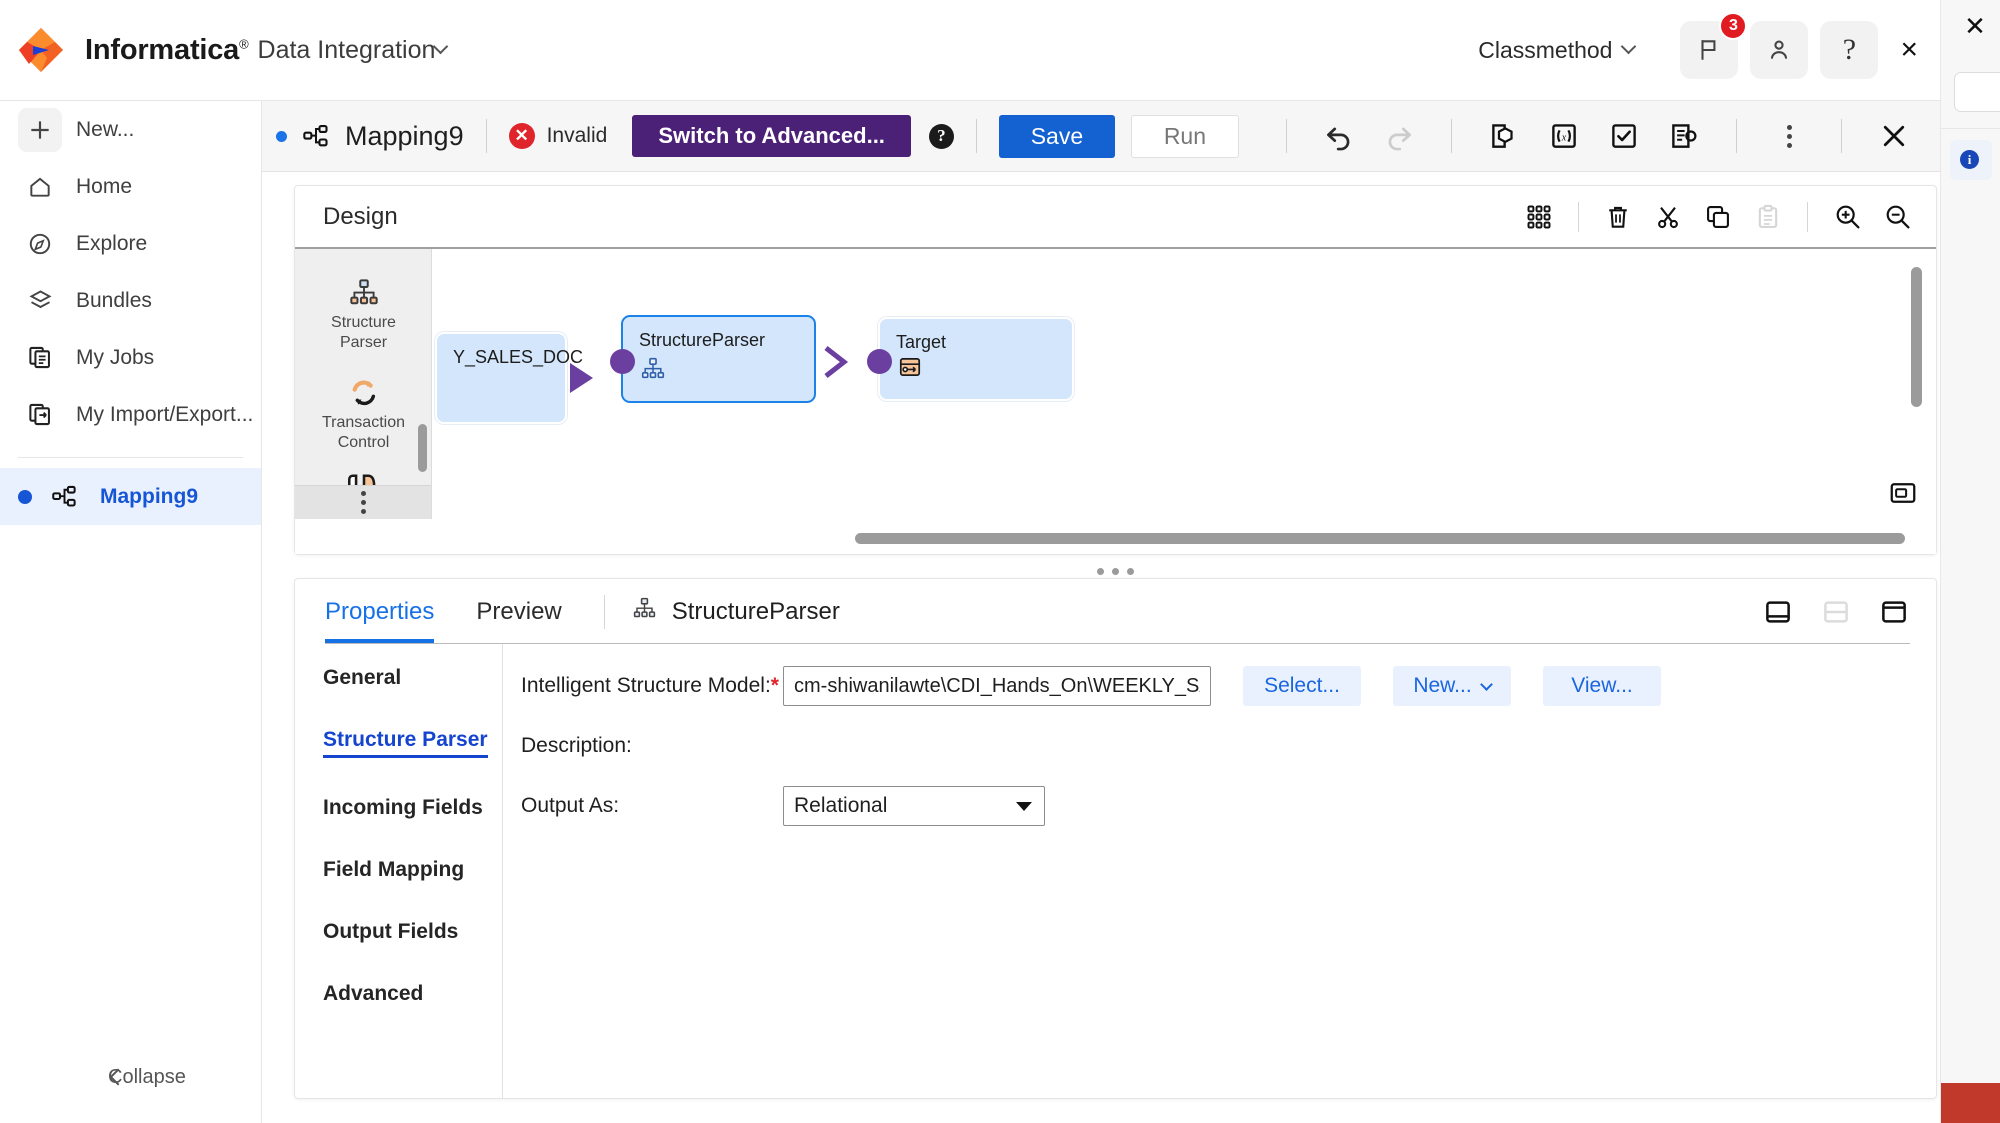 The height and width of the screenshot is (1123, 2000). What do you see at coordinates (393, 870) in the screenshot?
I see `properties-nav-field-mapping: Field Mapping` at bounding box center [393, 870].